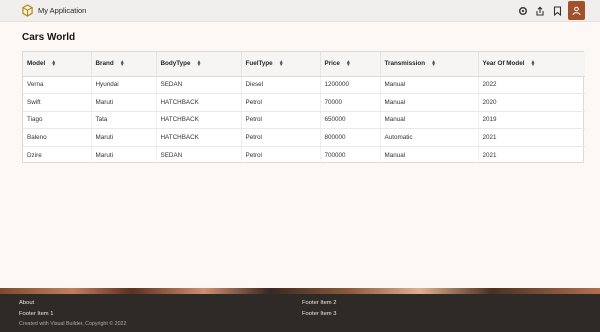 This screenshot has width=600, height=332. What do you see at coordinates (350, 120) in the screenshot?
I see `cell-price: 650000` at bounding box center [350, 120].